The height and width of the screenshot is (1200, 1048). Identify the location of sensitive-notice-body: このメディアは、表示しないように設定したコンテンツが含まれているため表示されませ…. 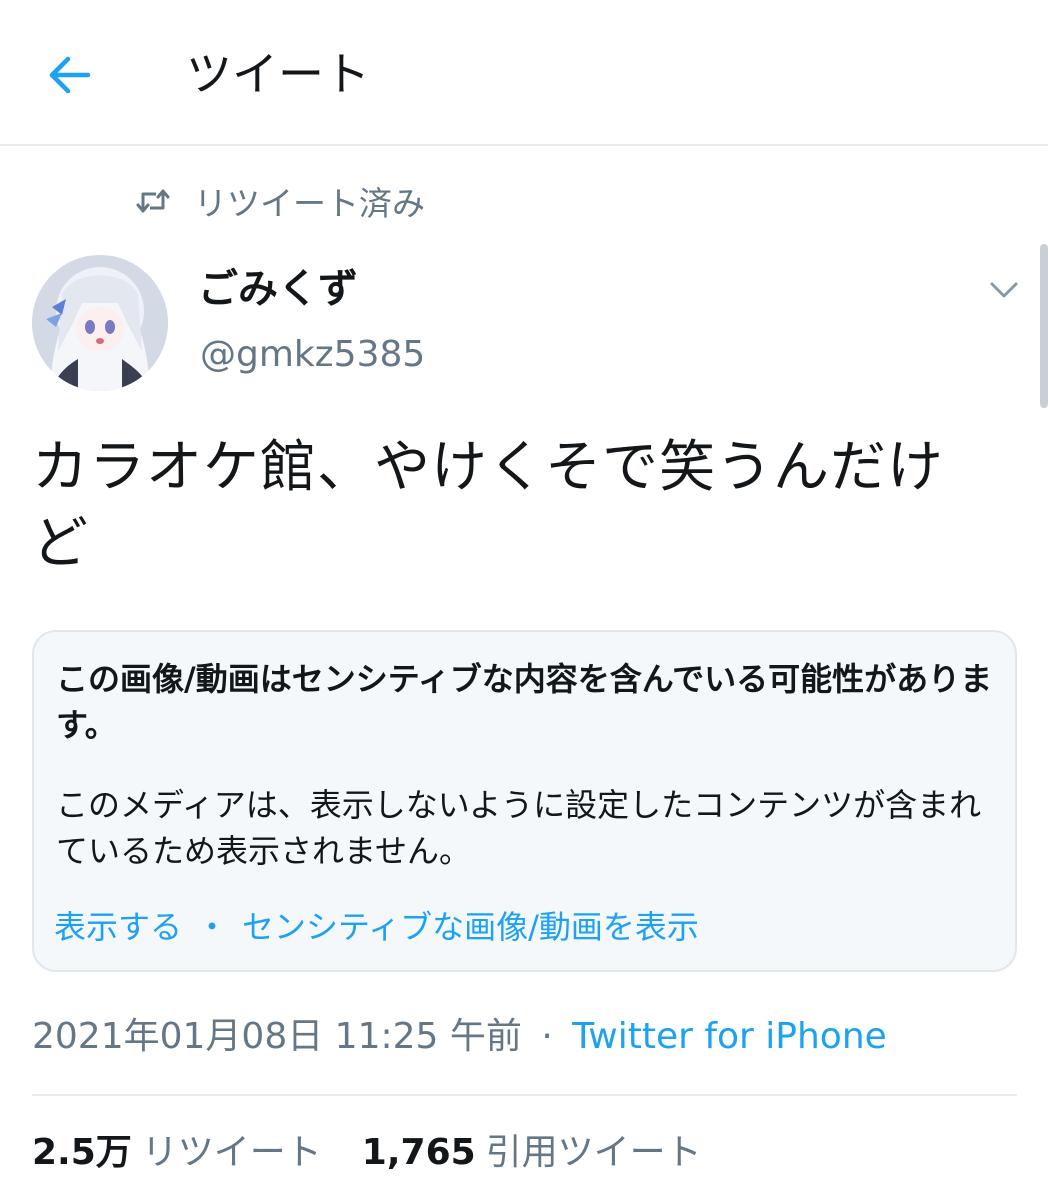
(519, 828).